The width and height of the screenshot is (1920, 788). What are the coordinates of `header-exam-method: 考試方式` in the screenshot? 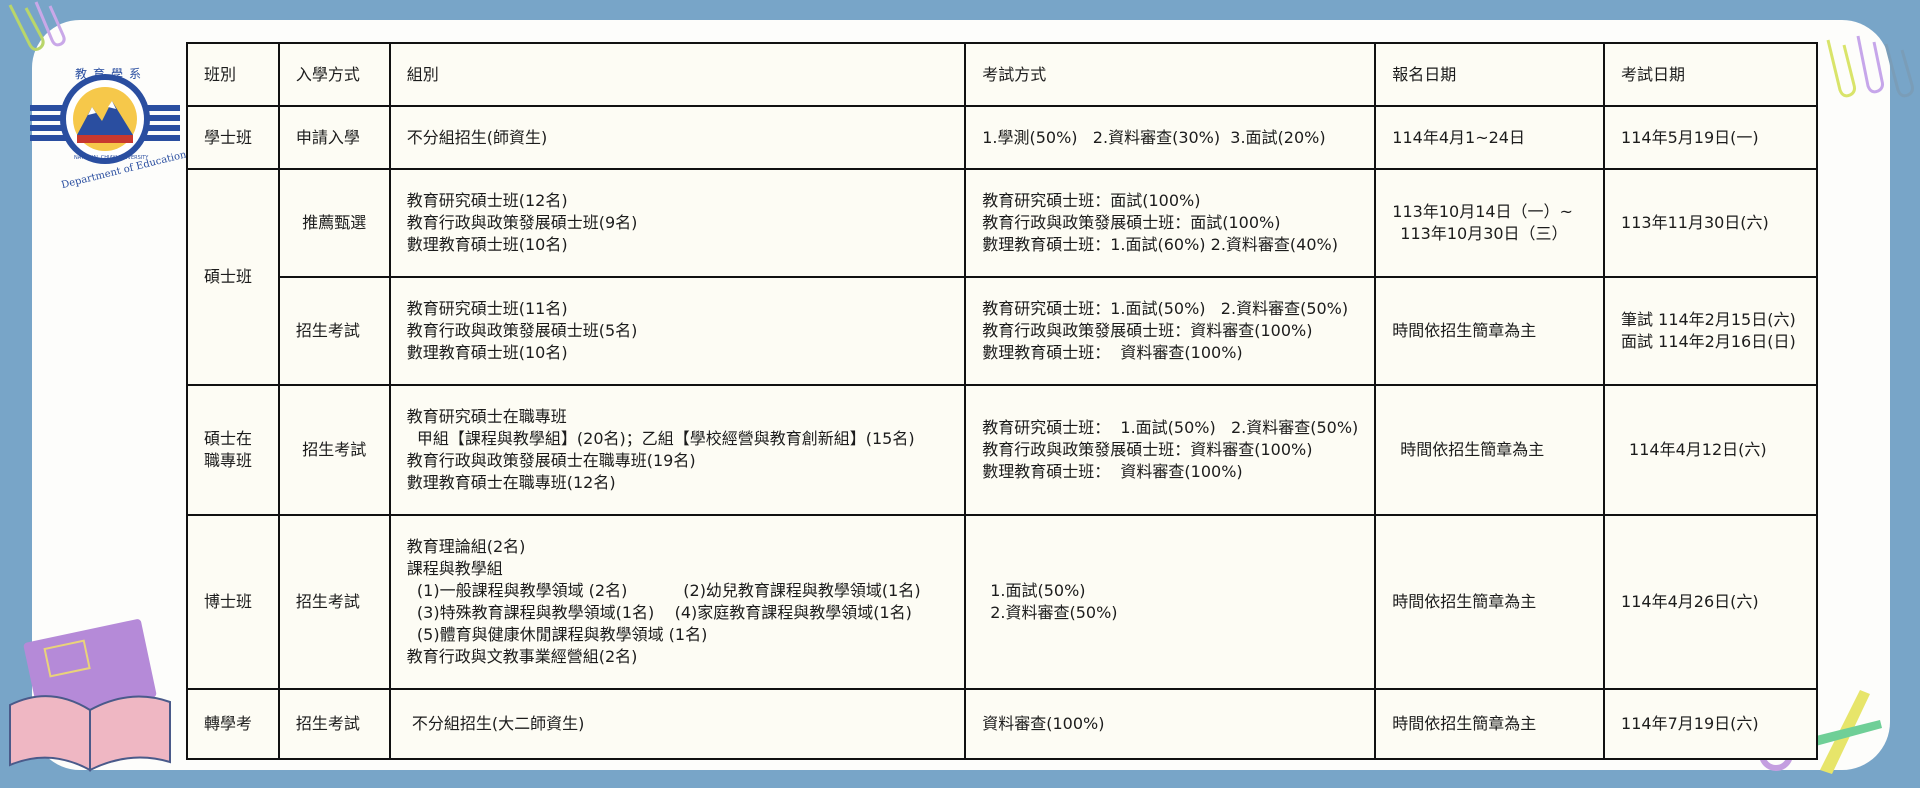 It's located at (1170, 74).